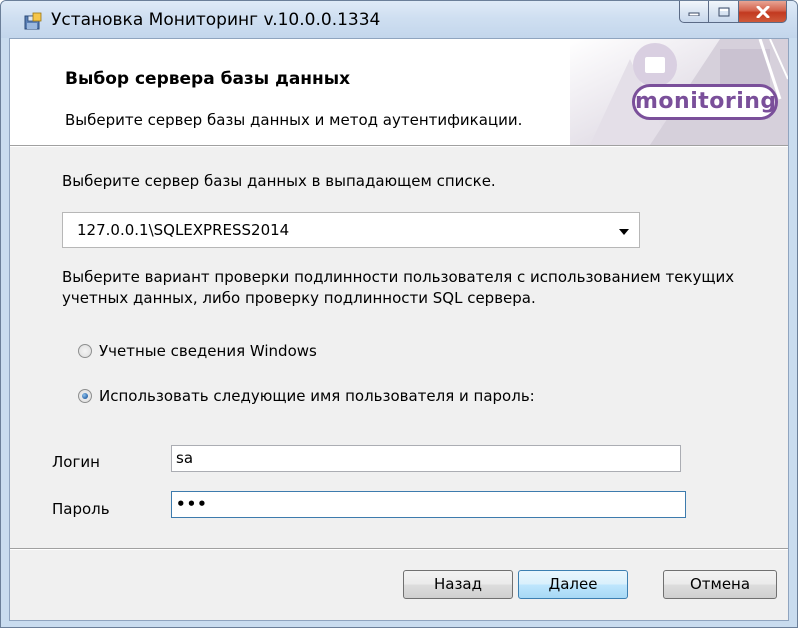 The width and height of the screenshot is (798, 628). Describe the element at coordinates (208, 79) in the screenshot. I see `page-title: Выбор сервера базы данных` at that location.